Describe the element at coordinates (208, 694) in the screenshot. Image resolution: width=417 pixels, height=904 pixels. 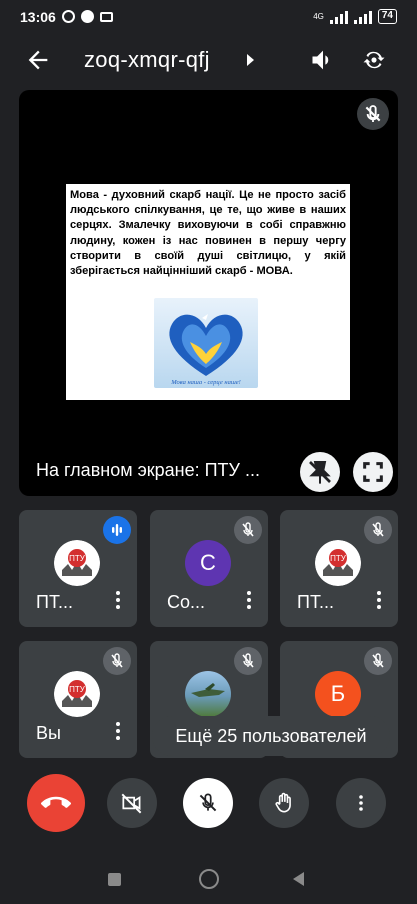
I see `photo-avatar` at that location.